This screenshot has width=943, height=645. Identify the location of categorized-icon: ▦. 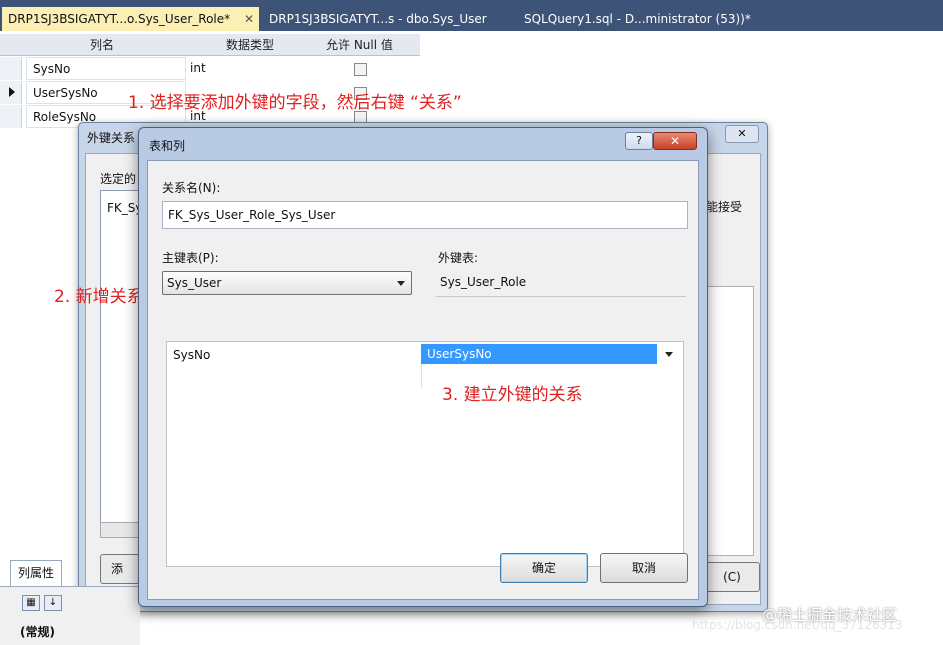
(31, 603).